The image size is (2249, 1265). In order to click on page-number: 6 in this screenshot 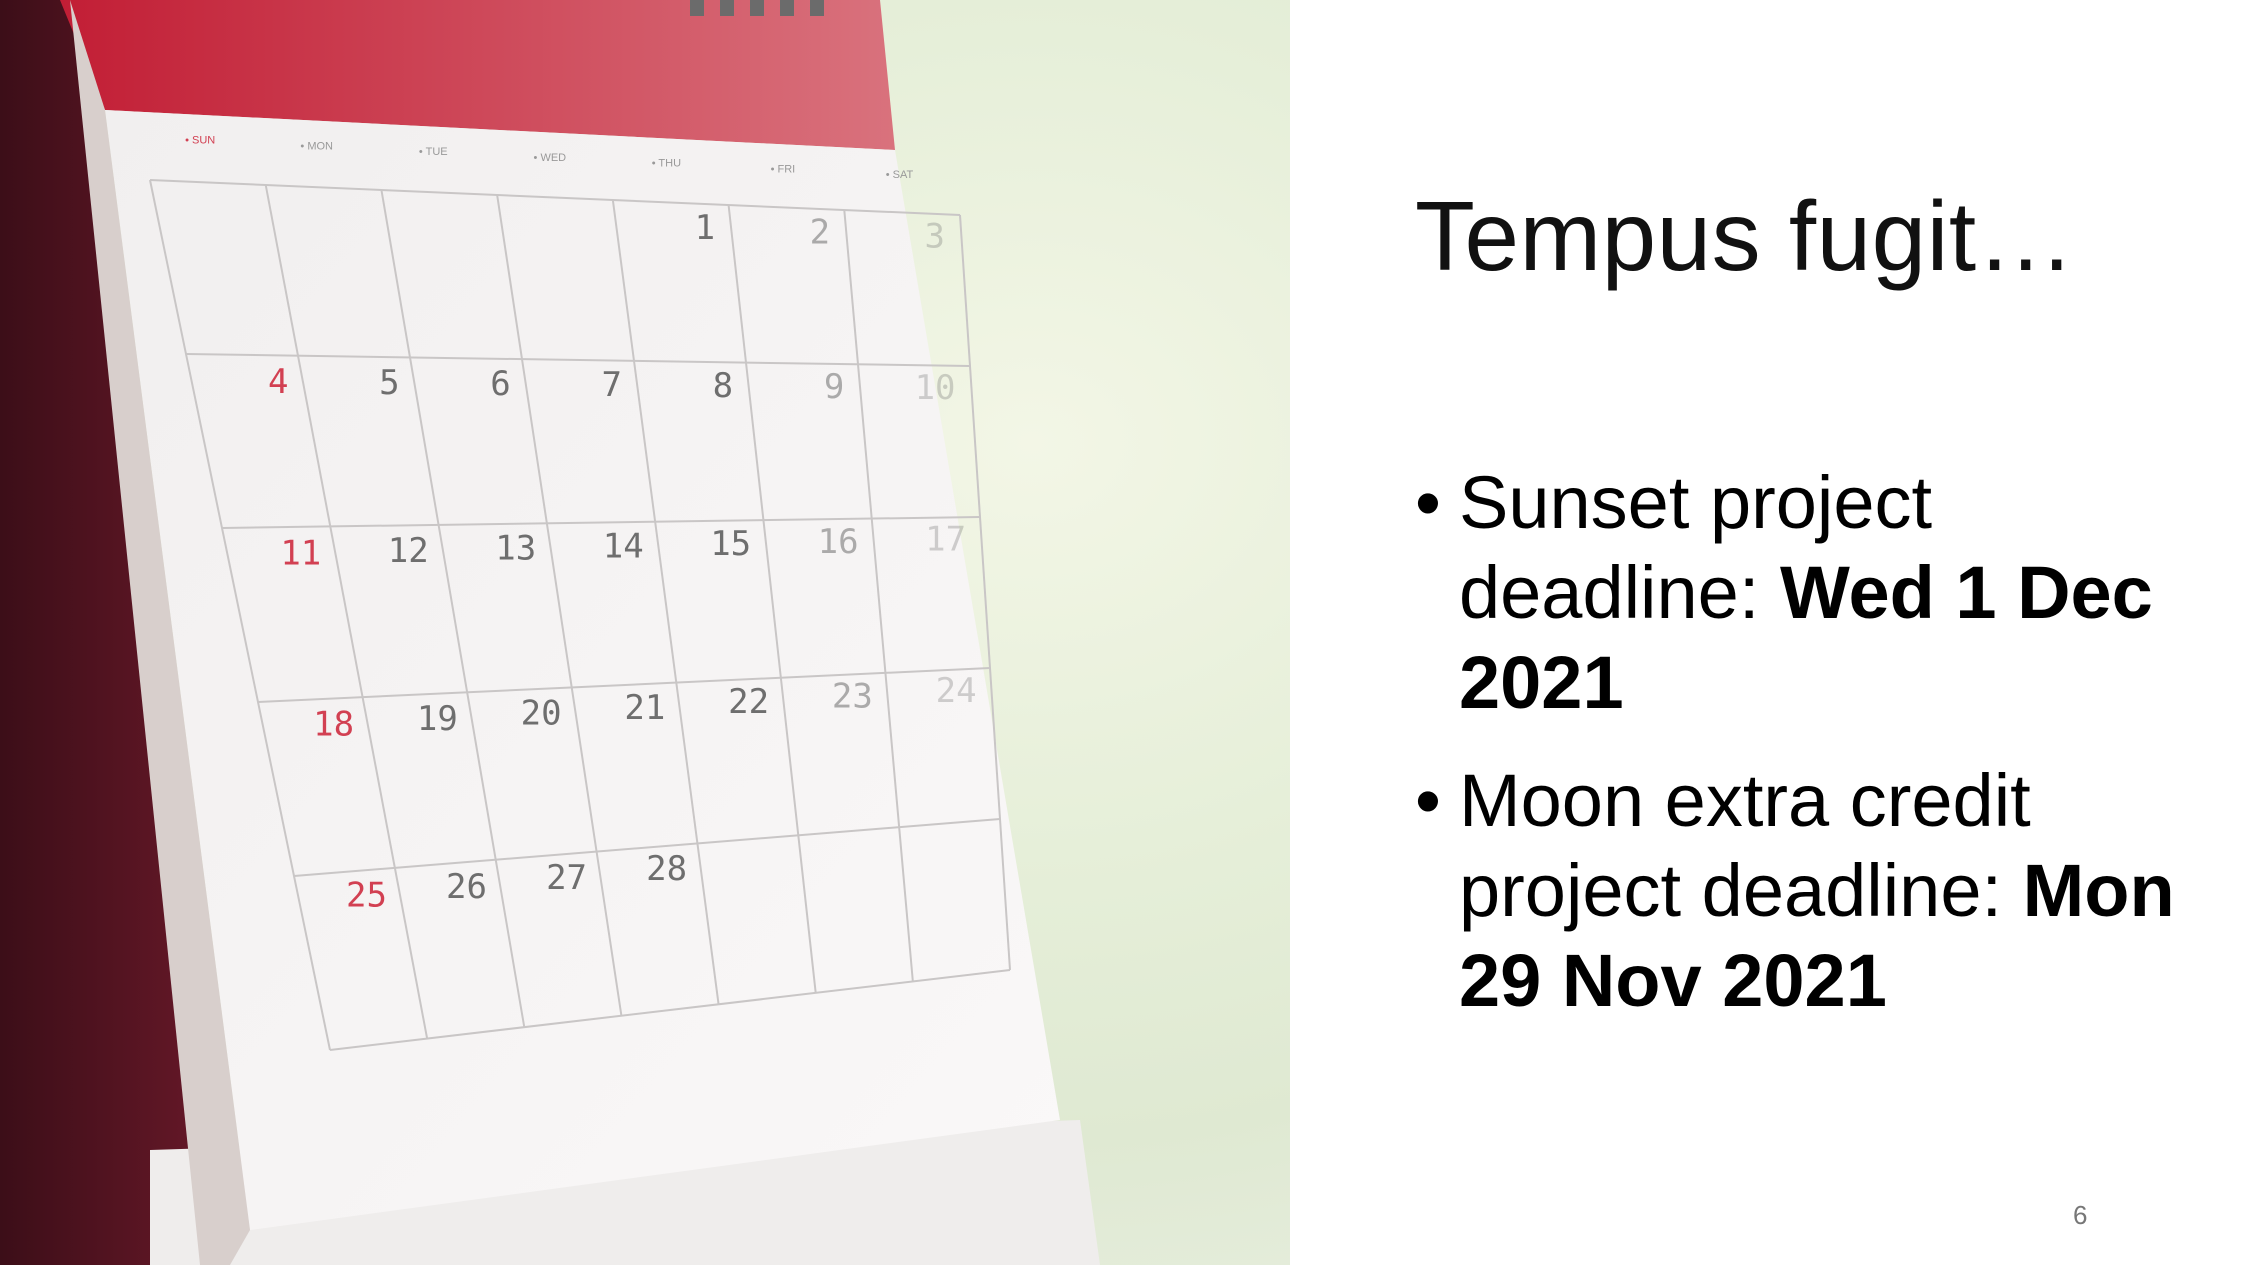, I will do `click(2080, 1215)`.